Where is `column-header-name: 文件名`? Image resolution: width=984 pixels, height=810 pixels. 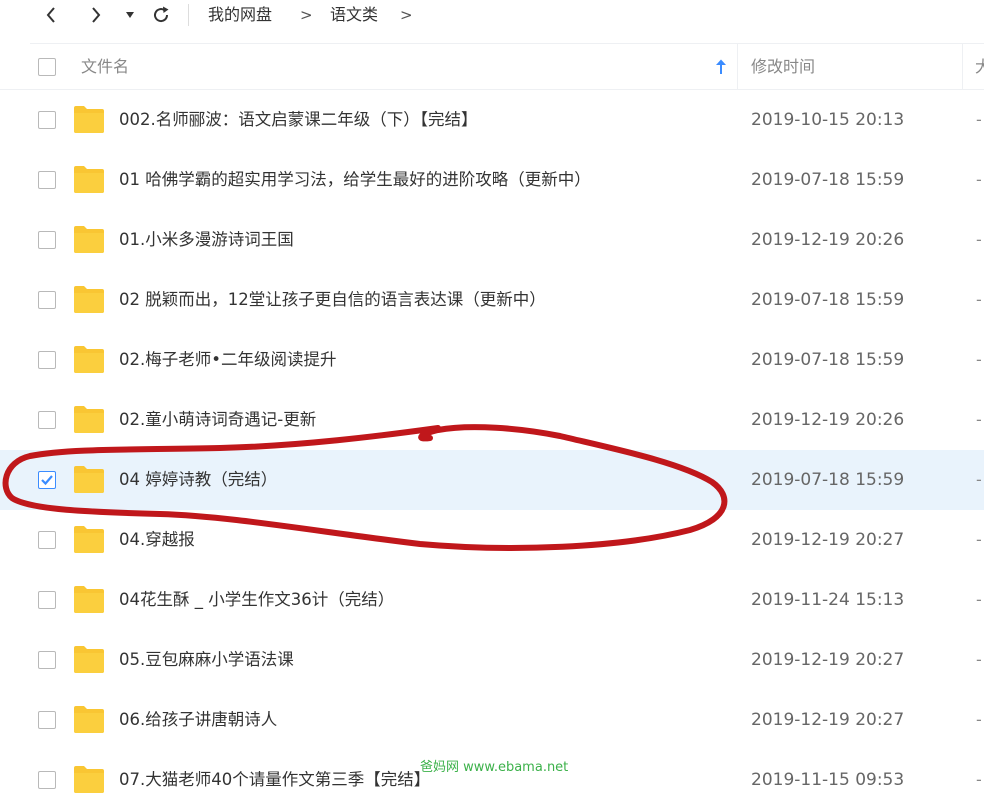 column-header-name: 文件名 is located at coordinates (105, 67).